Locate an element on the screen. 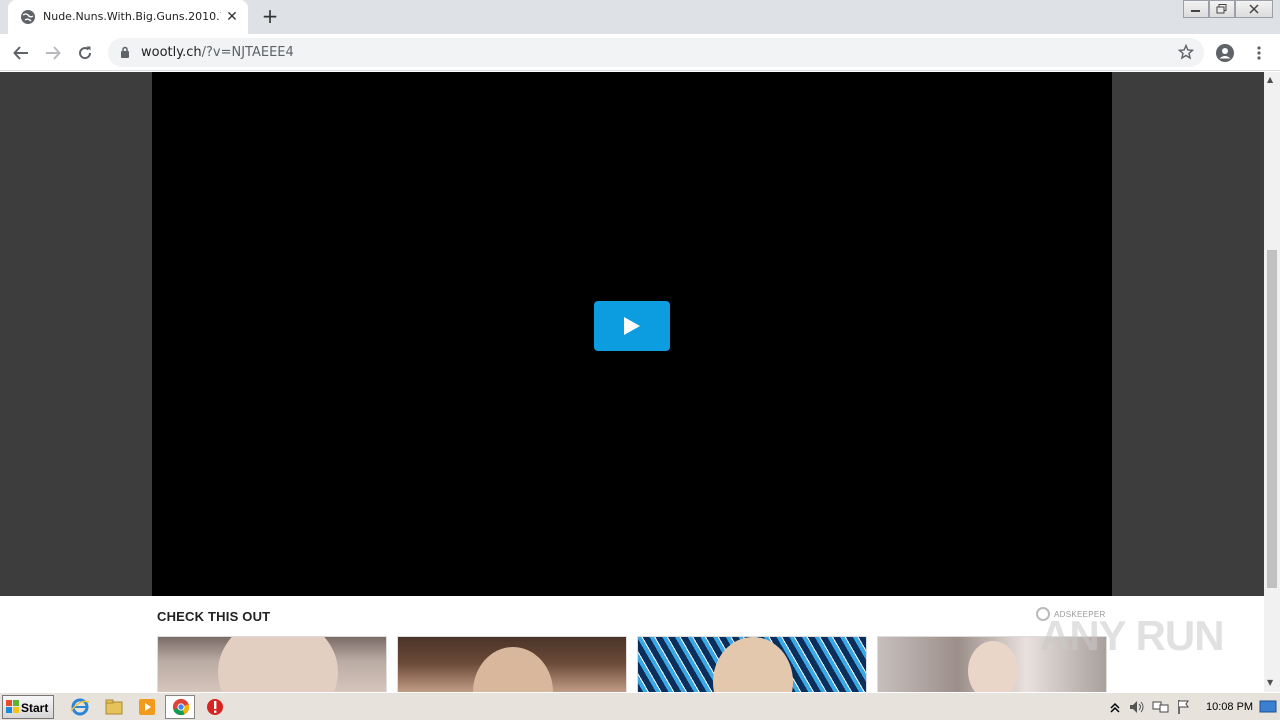 The height and width of the screenshot is (720, 1280). reload-icon is located at coordinates (85, 53).